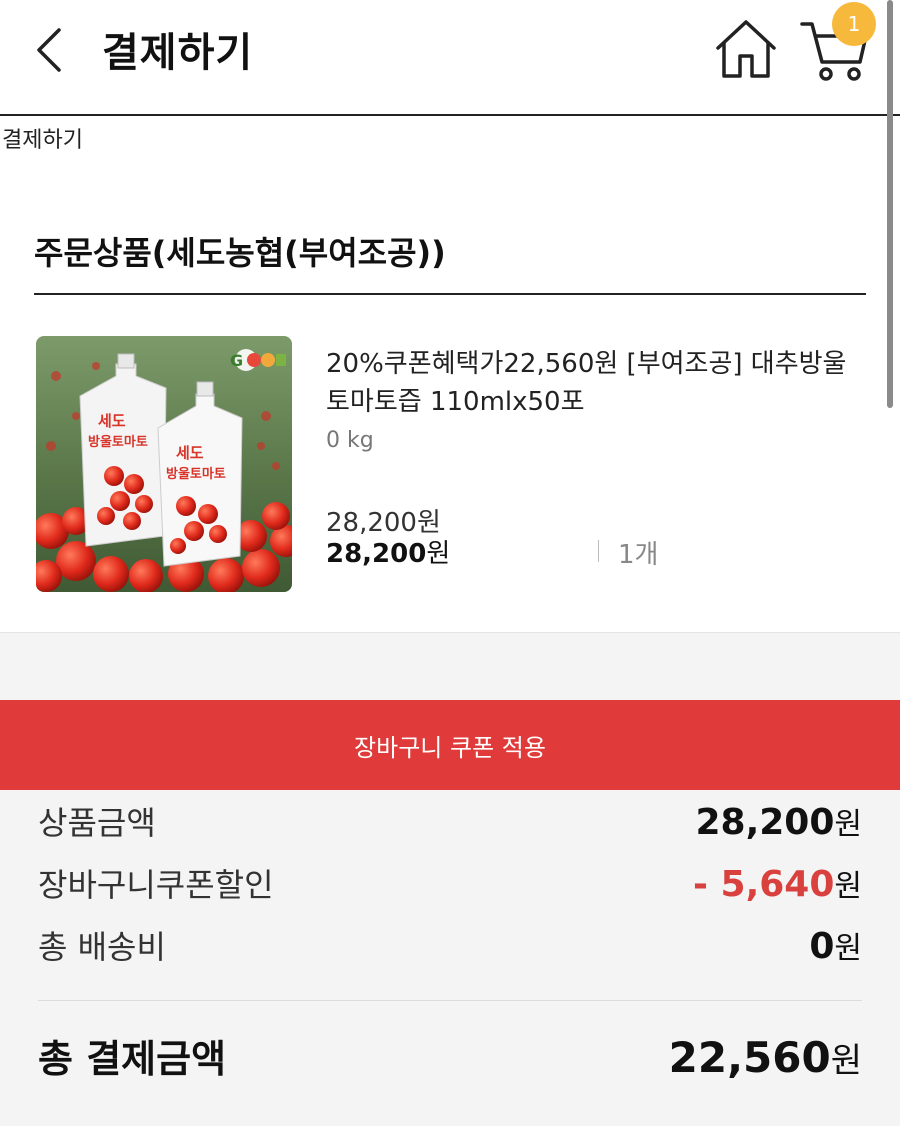 This screenshot has width=900, height=1126. What do you see at coordinates (178, 53) in the screenshot?
I see `page-title: 결제하기` at bounding box center [178, 53].